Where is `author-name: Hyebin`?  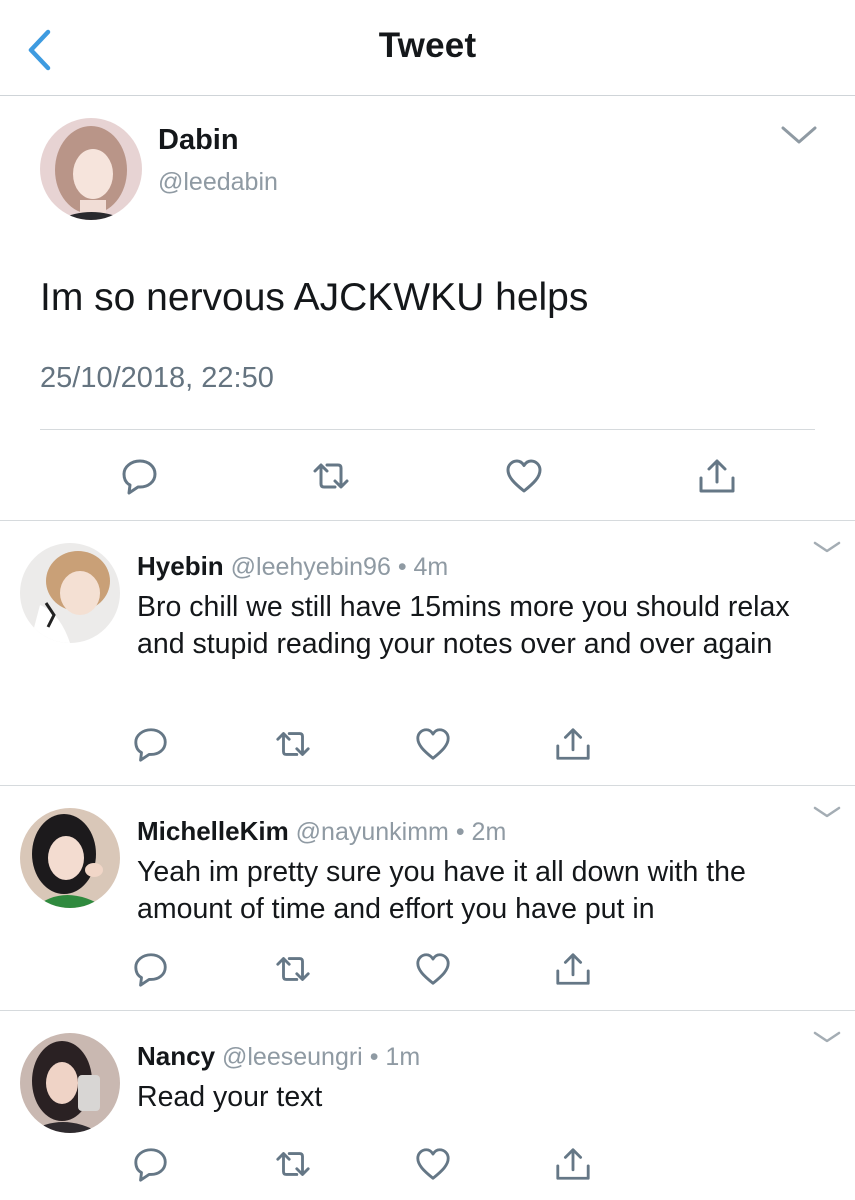
author-name: Hyebin is located at coordinates (180, 566).